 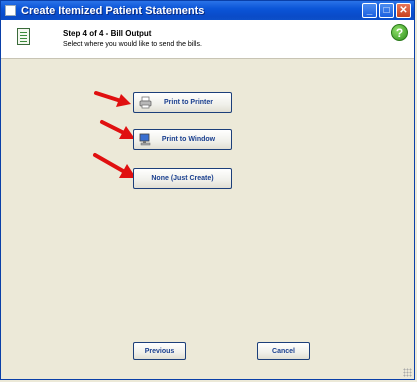 What do you see at coordinates (10, 10) in the screenshot?
I see `app-icon` at bounding box center [10, 10].